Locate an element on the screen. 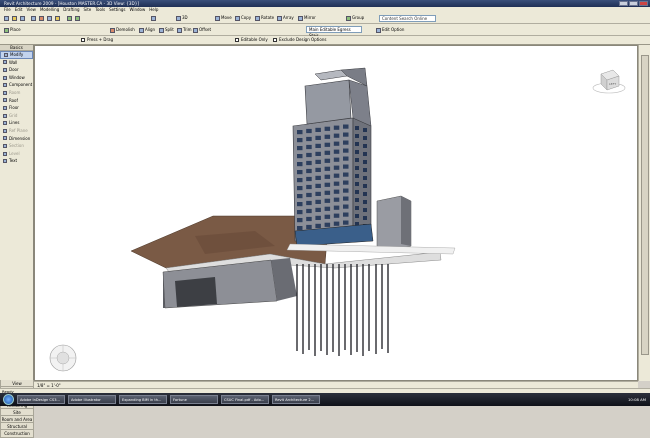  mirror-button: Mirror is located at coordinates (307, 18).